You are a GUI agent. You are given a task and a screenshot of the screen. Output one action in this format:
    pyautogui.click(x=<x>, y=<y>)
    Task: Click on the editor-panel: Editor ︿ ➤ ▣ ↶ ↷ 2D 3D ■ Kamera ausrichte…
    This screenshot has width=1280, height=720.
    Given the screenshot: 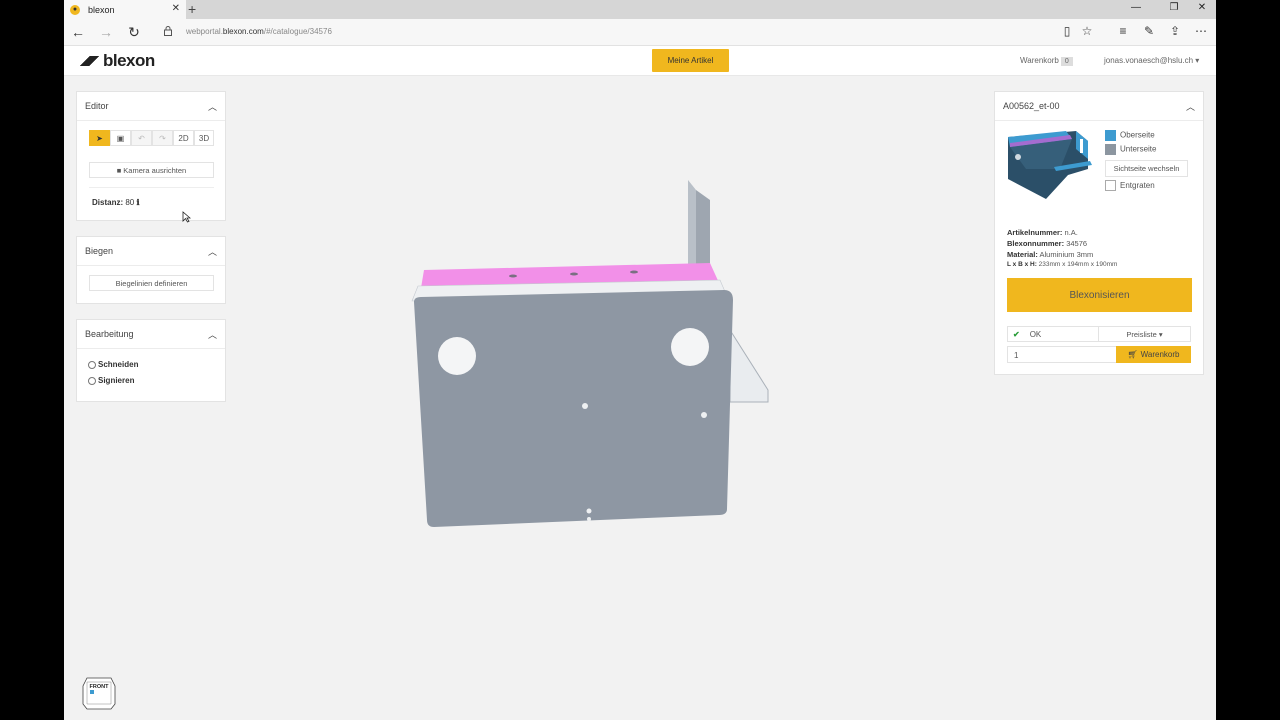 What is the action you would take?
    pyautogui.click(x=151, y=156)
    